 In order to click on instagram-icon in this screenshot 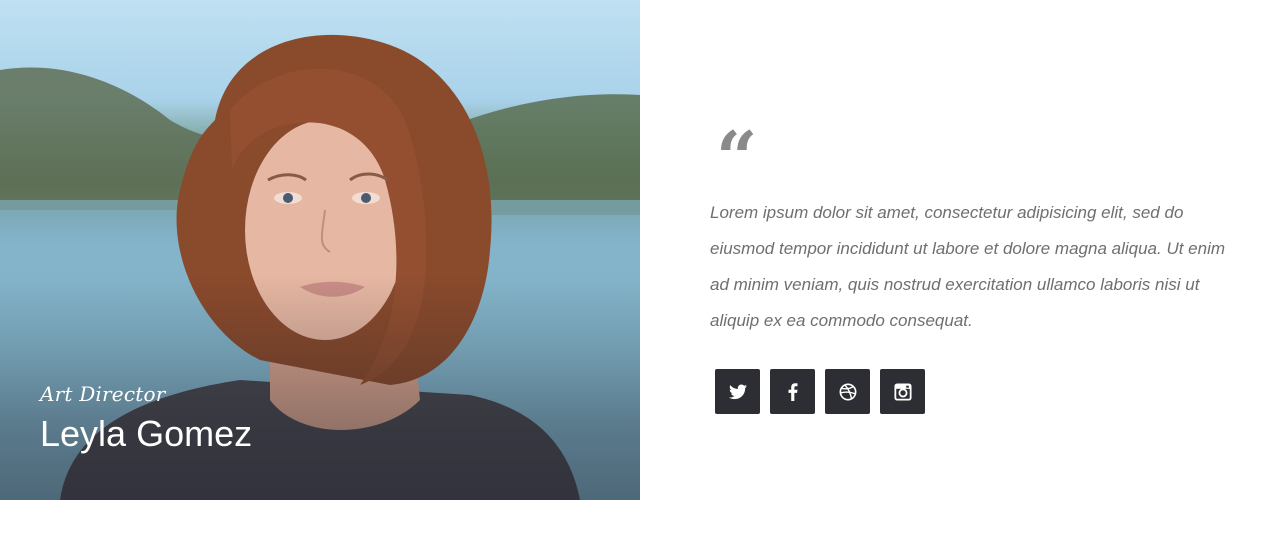, I will do `click(902, 391)`.